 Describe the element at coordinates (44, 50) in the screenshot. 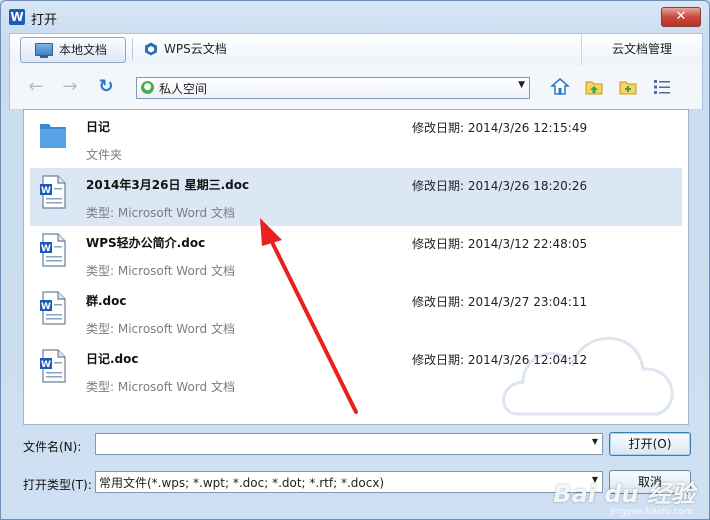

I see `monitor-icon` at that location.